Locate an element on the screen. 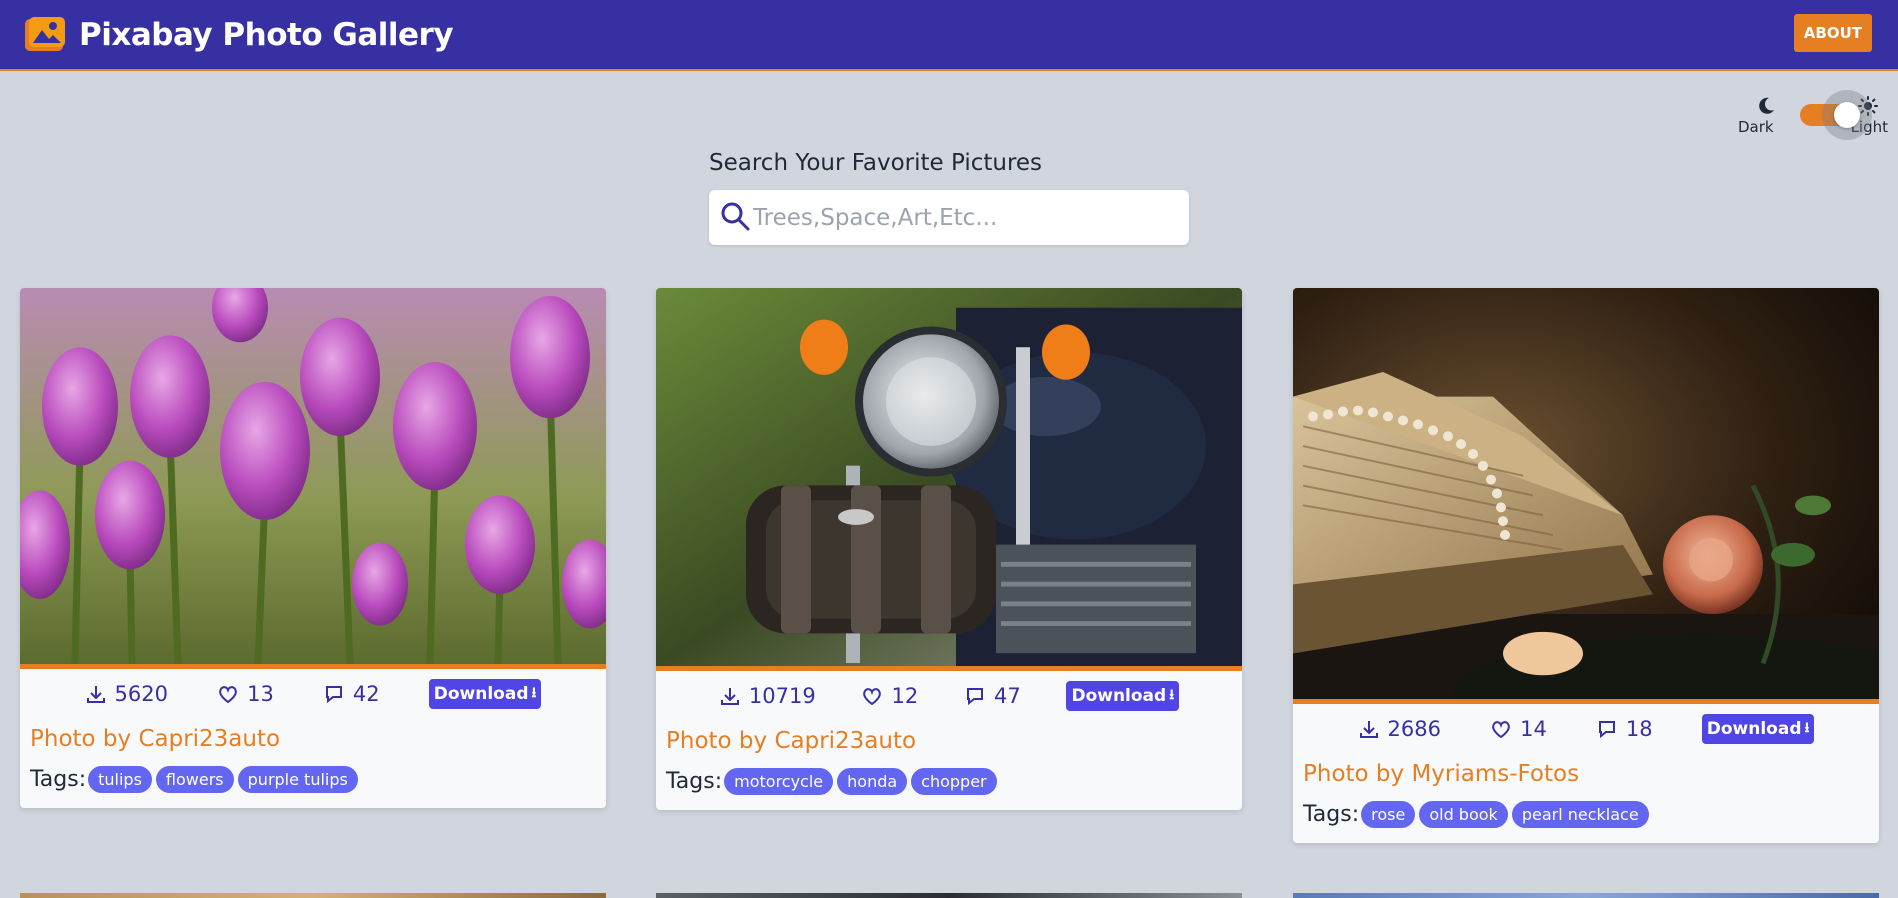 This screenshot has height=898, width=1898. downloads-count: 2686 is located at coordinates (1414, 728).